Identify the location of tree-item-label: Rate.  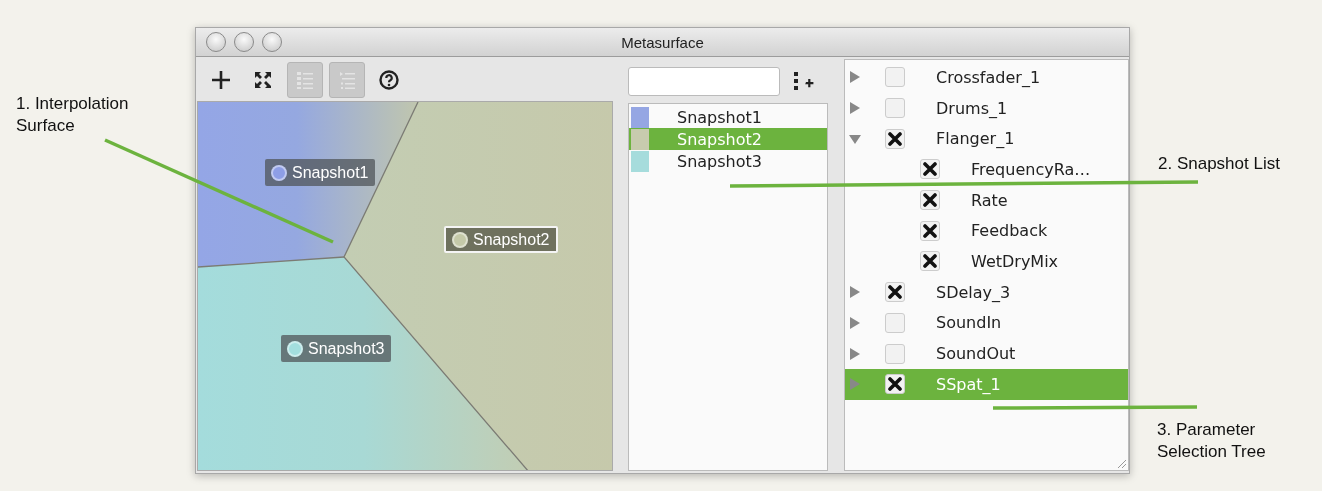
(989, 200).